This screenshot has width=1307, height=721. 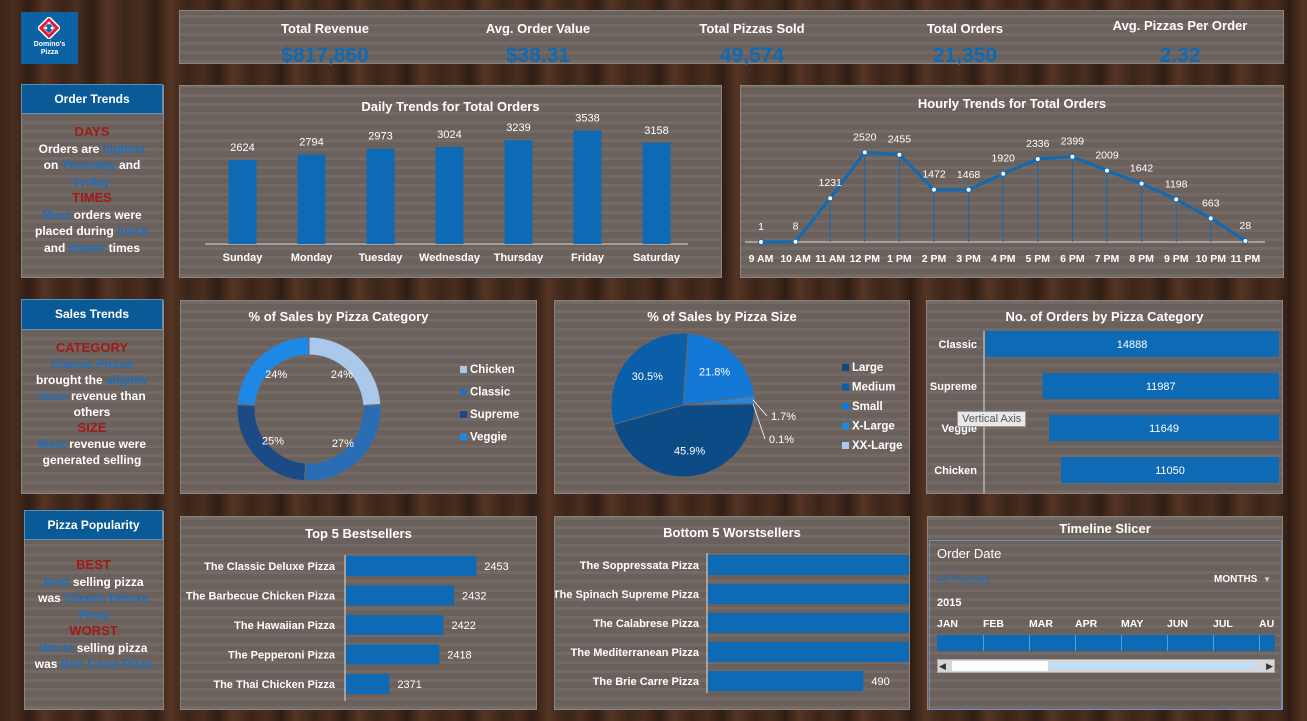 What do you see at coordinates (1141, 259) in the screenshot?
I see `hourly-tick-label: 8 PM` at bounding box center [1141, 259].